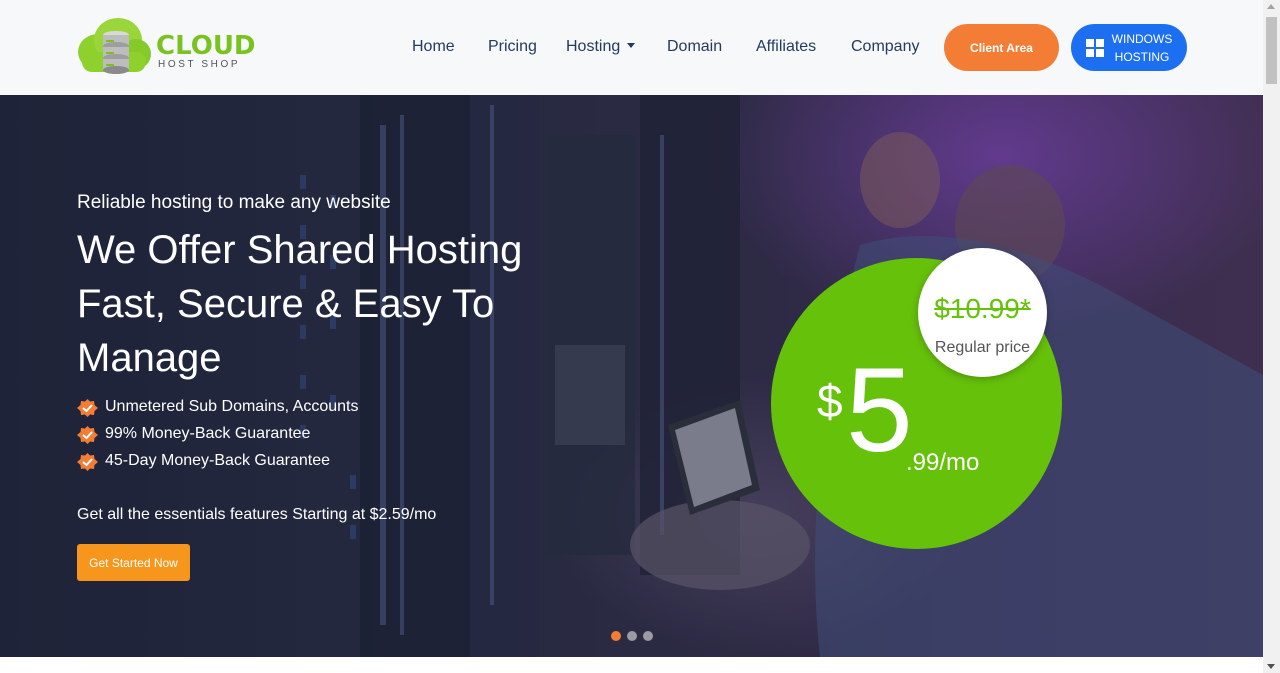 This screenshot has width=1280, height=673. What do you see at coordinates (208, 433) in the screenshot?
I see `feature-text: 99% Money-Back Guarantee` at bounding box center [208, 433].